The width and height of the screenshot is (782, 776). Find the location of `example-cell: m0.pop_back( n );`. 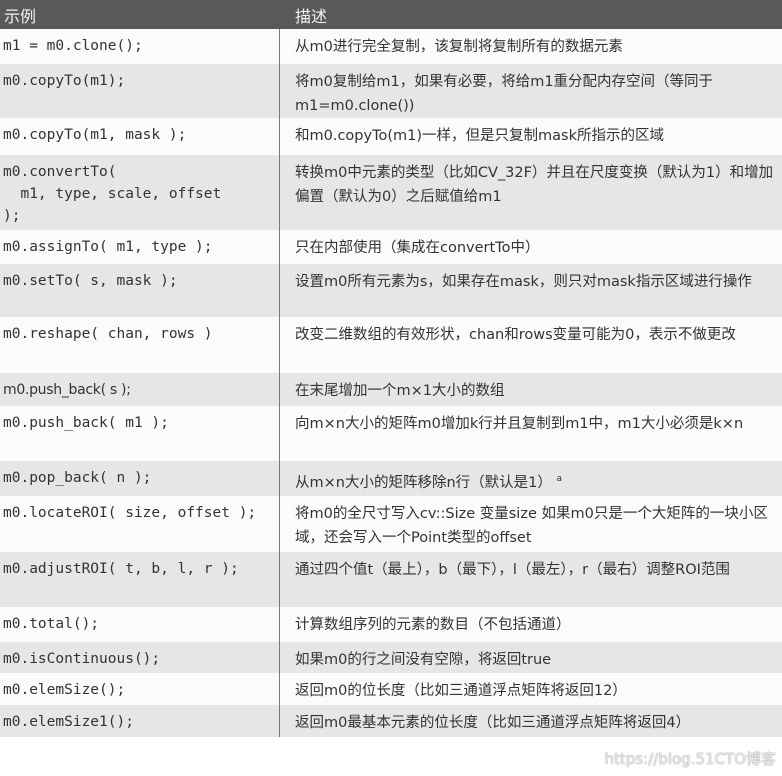

example-cell: m0.pop_back( n ); is located at coordinates (140, 478).